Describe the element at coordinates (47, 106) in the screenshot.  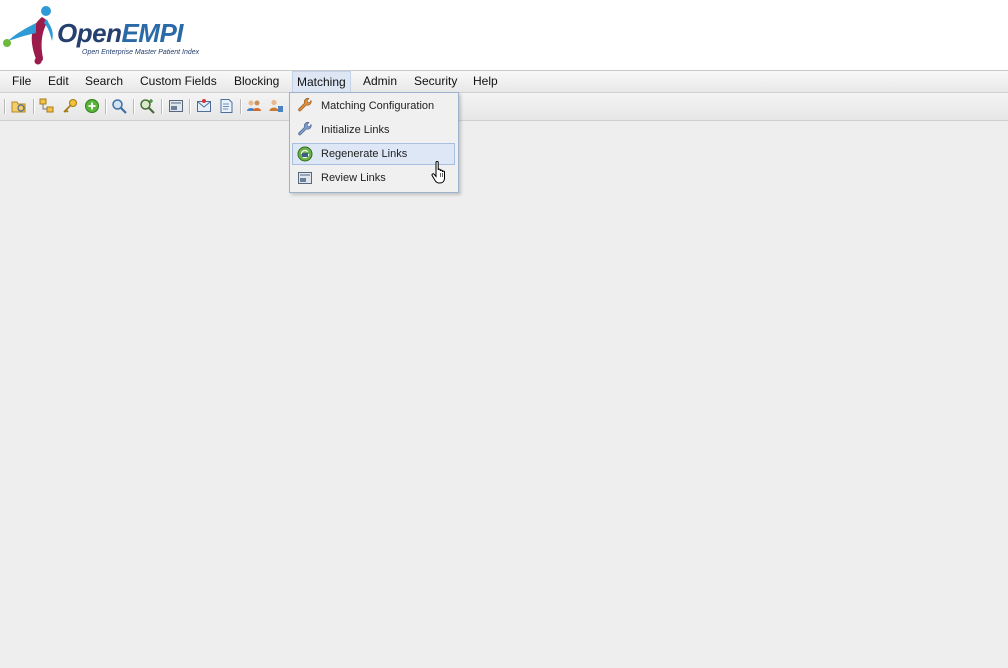
I see `tree-nodes-icon` at that location.